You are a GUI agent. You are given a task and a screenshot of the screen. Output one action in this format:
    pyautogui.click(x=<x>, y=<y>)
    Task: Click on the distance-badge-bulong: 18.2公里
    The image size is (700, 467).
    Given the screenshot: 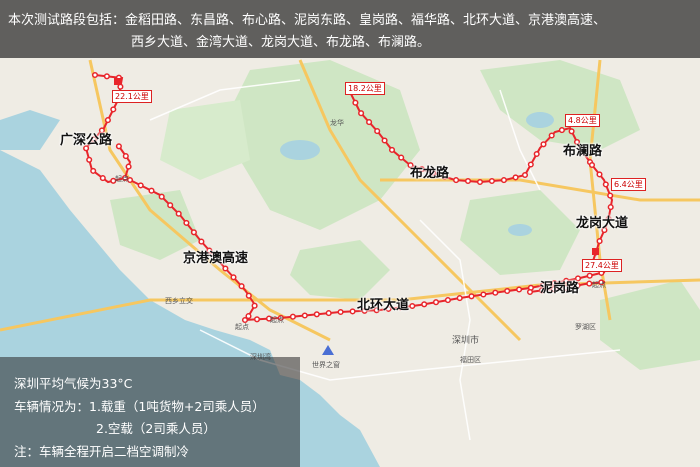 What is the action you would take?
    pyautogui.click(x=365, y=88)
    